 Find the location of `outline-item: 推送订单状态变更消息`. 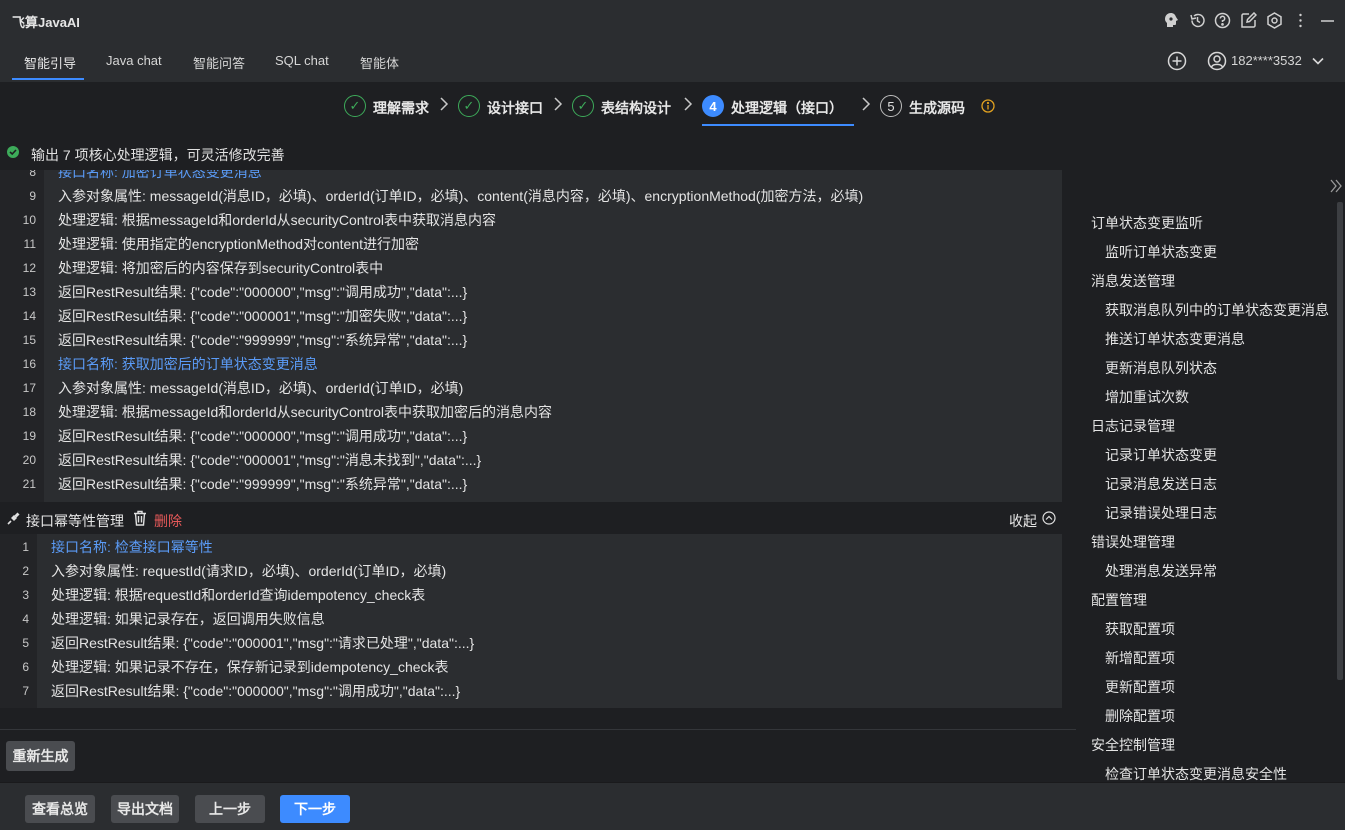

outline-item: 推送订单状态变更消息 is located at coordinates (1175, 339).